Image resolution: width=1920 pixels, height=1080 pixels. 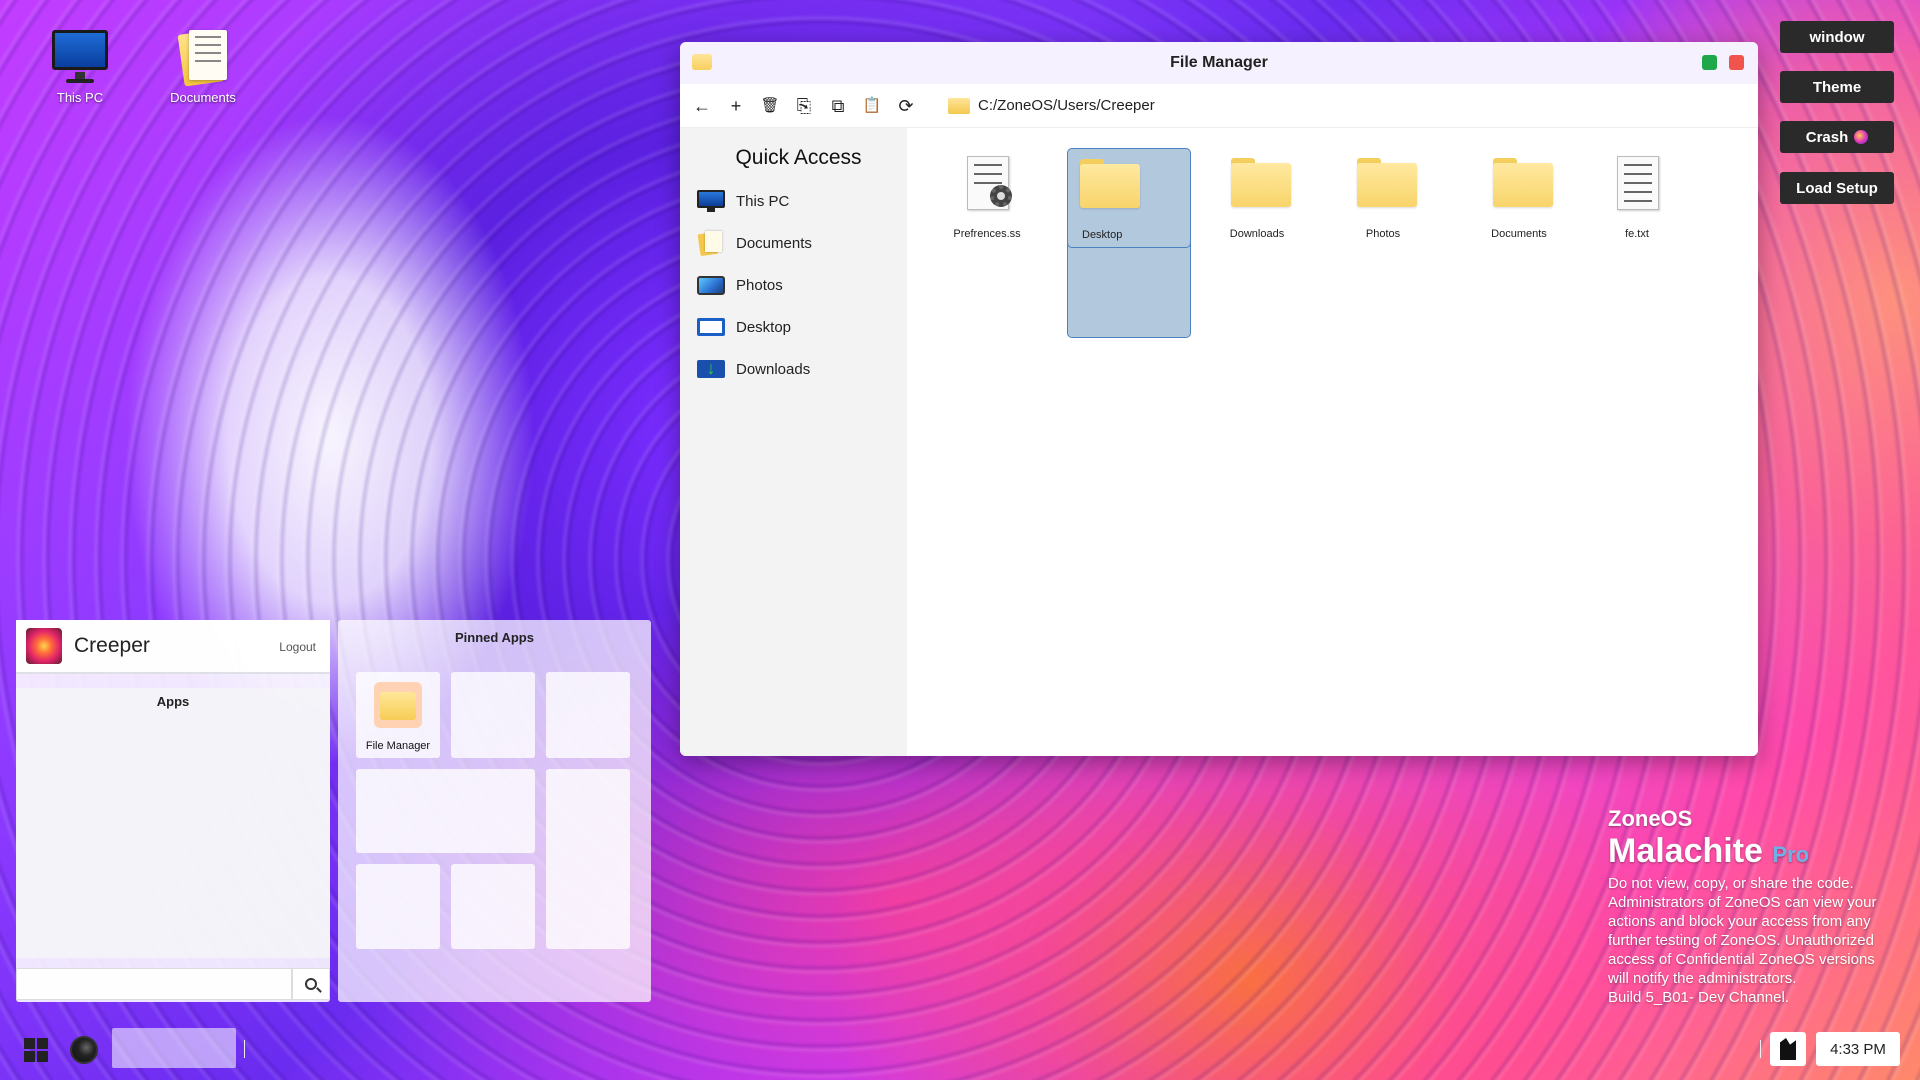 What do you see at coordinates (494, 637) in the screenshot?
I see `pinned-apps-title: Pinned Apps` at bounding box center [494, 637].